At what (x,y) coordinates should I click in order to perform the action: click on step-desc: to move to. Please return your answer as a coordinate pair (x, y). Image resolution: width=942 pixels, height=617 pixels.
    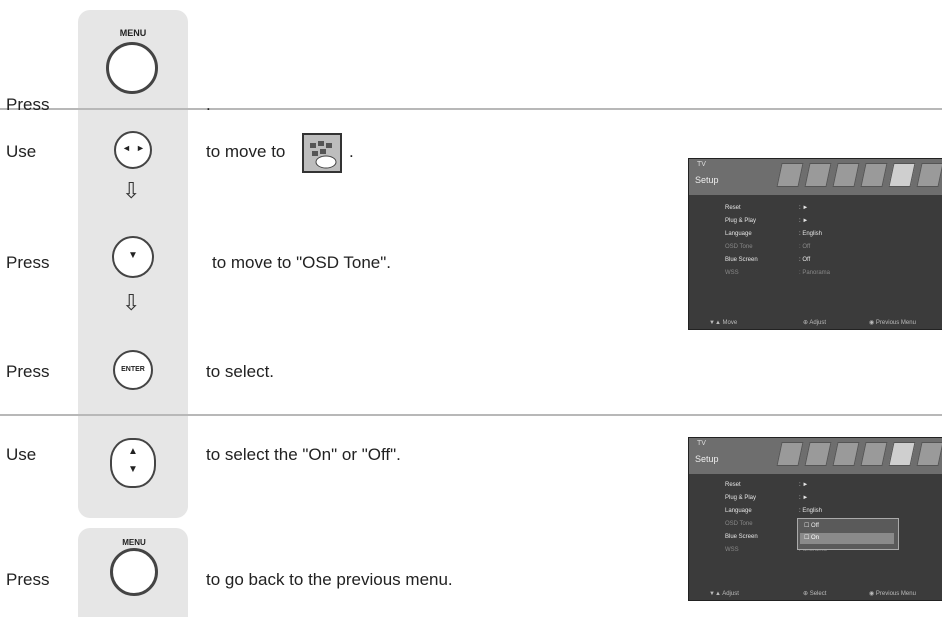
    Looking at the image, I should click on (246, 151).